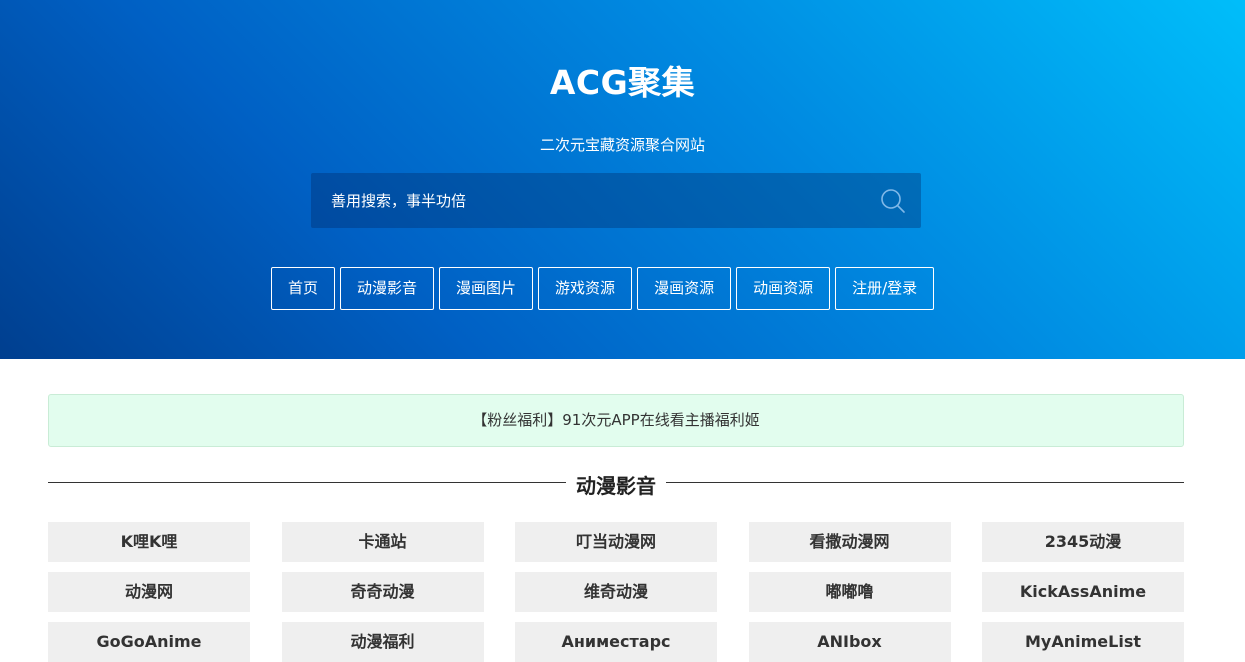  What do you see at coordinates (885, 288) in the screenshot?
I see `nav-register-login: 注册/登录` at bounding box center [885, 288].